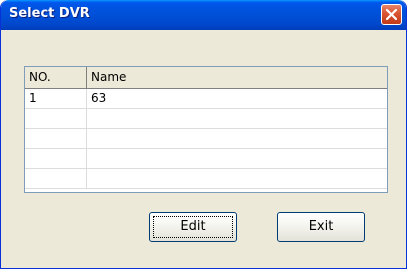  Describe the element at coordinates (56, 98) in the screenshot. I see `cell-no: 1` at that location.